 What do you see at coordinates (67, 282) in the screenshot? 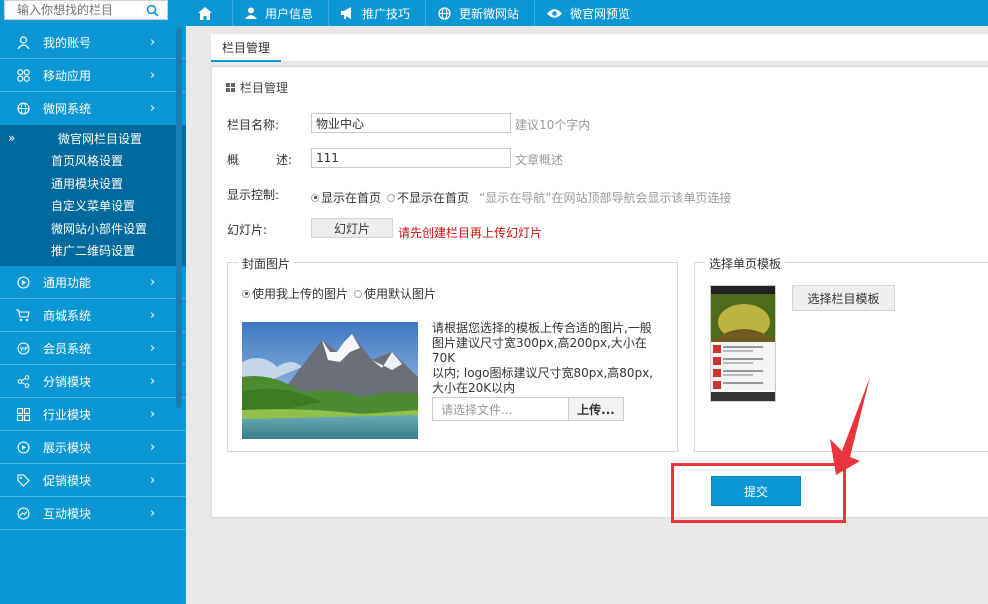
I see `sidebar-item-label: 通用功能` at bounding box center [67, 282].